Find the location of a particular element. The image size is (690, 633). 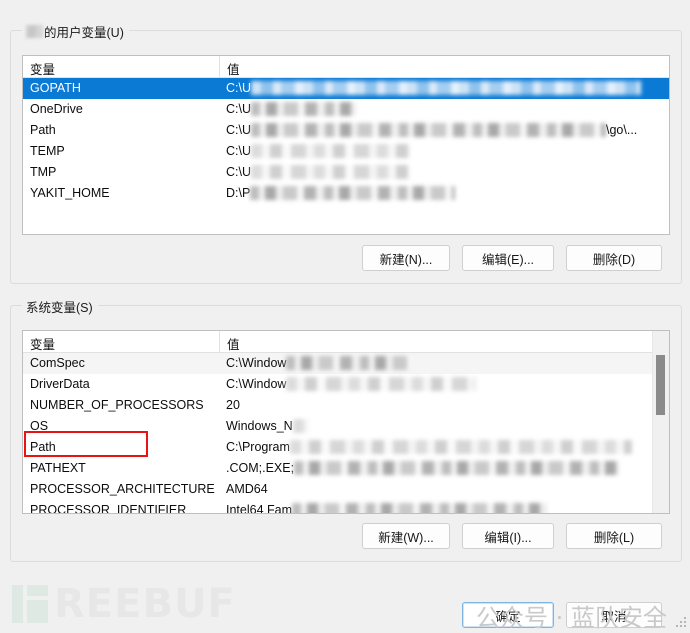

table-row: PROCESSOR_ARCHITECTURE AMD64 is located at coordinates (346, 489).